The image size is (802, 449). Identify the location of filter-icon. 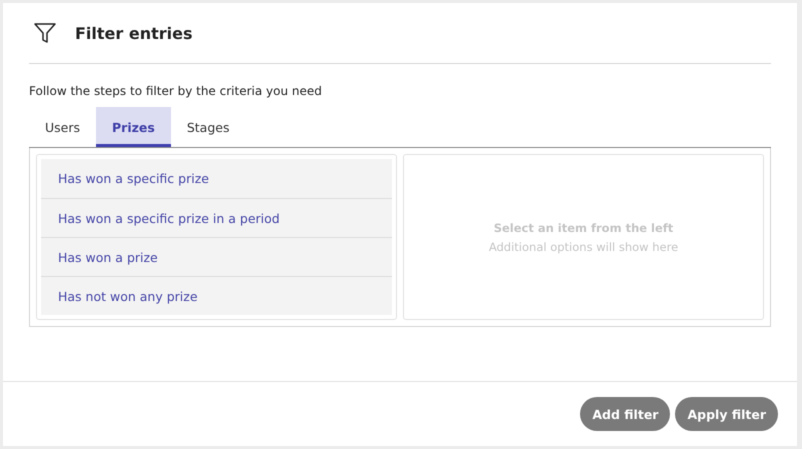
(45, 33).